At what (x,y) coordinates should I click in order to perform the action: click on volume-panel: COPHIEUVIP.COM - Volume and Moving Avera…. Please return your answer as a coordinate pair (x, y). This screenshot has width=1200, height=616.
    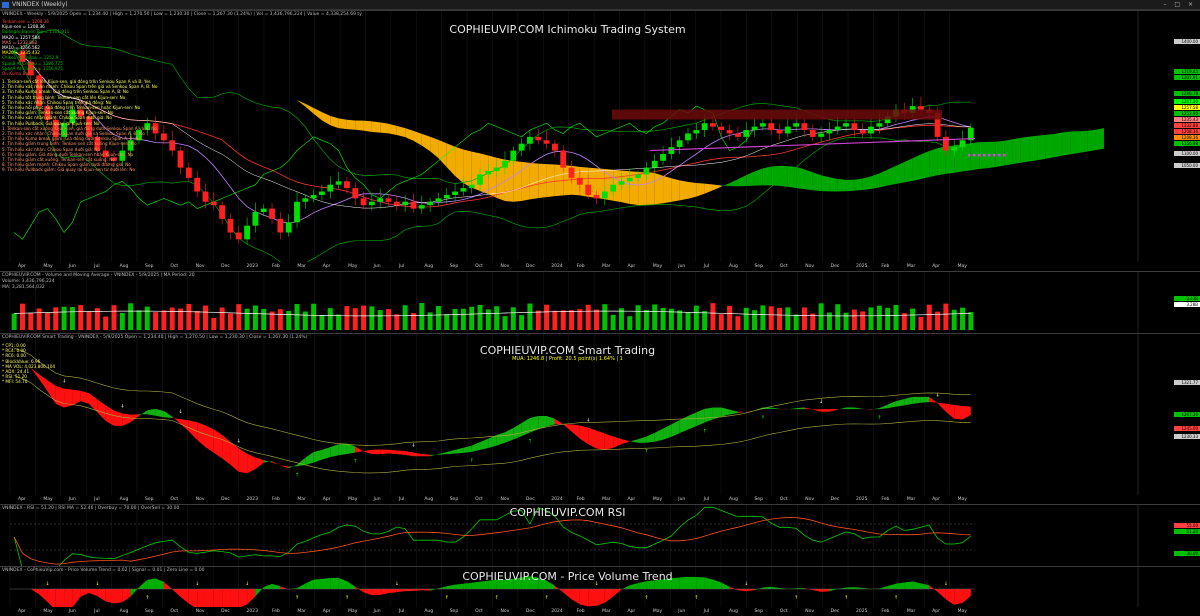
    Looking at the image, I should click on (600, 302).